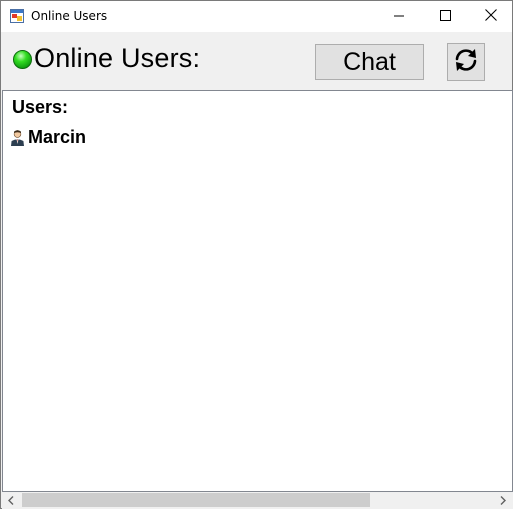 The image size is (513, 509). What do you see at coordinates (369, 62) in the screenshot?
I see `chat-button: Chat` at bounding box center [369, 62].